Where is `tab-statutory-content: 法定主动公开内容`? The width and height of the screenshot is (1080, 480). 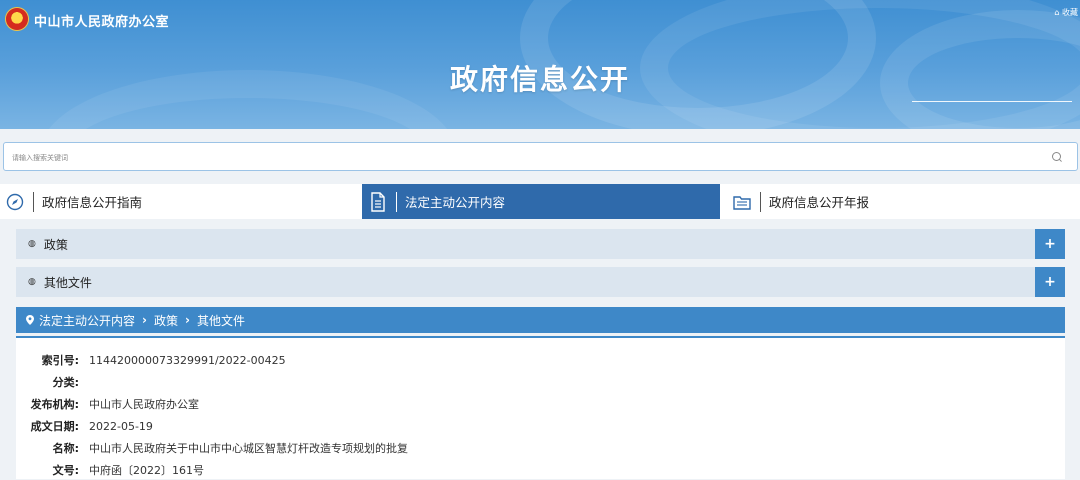
tab-statutory-content: 法定主动公开内容 is located at coordinates (541, 201).